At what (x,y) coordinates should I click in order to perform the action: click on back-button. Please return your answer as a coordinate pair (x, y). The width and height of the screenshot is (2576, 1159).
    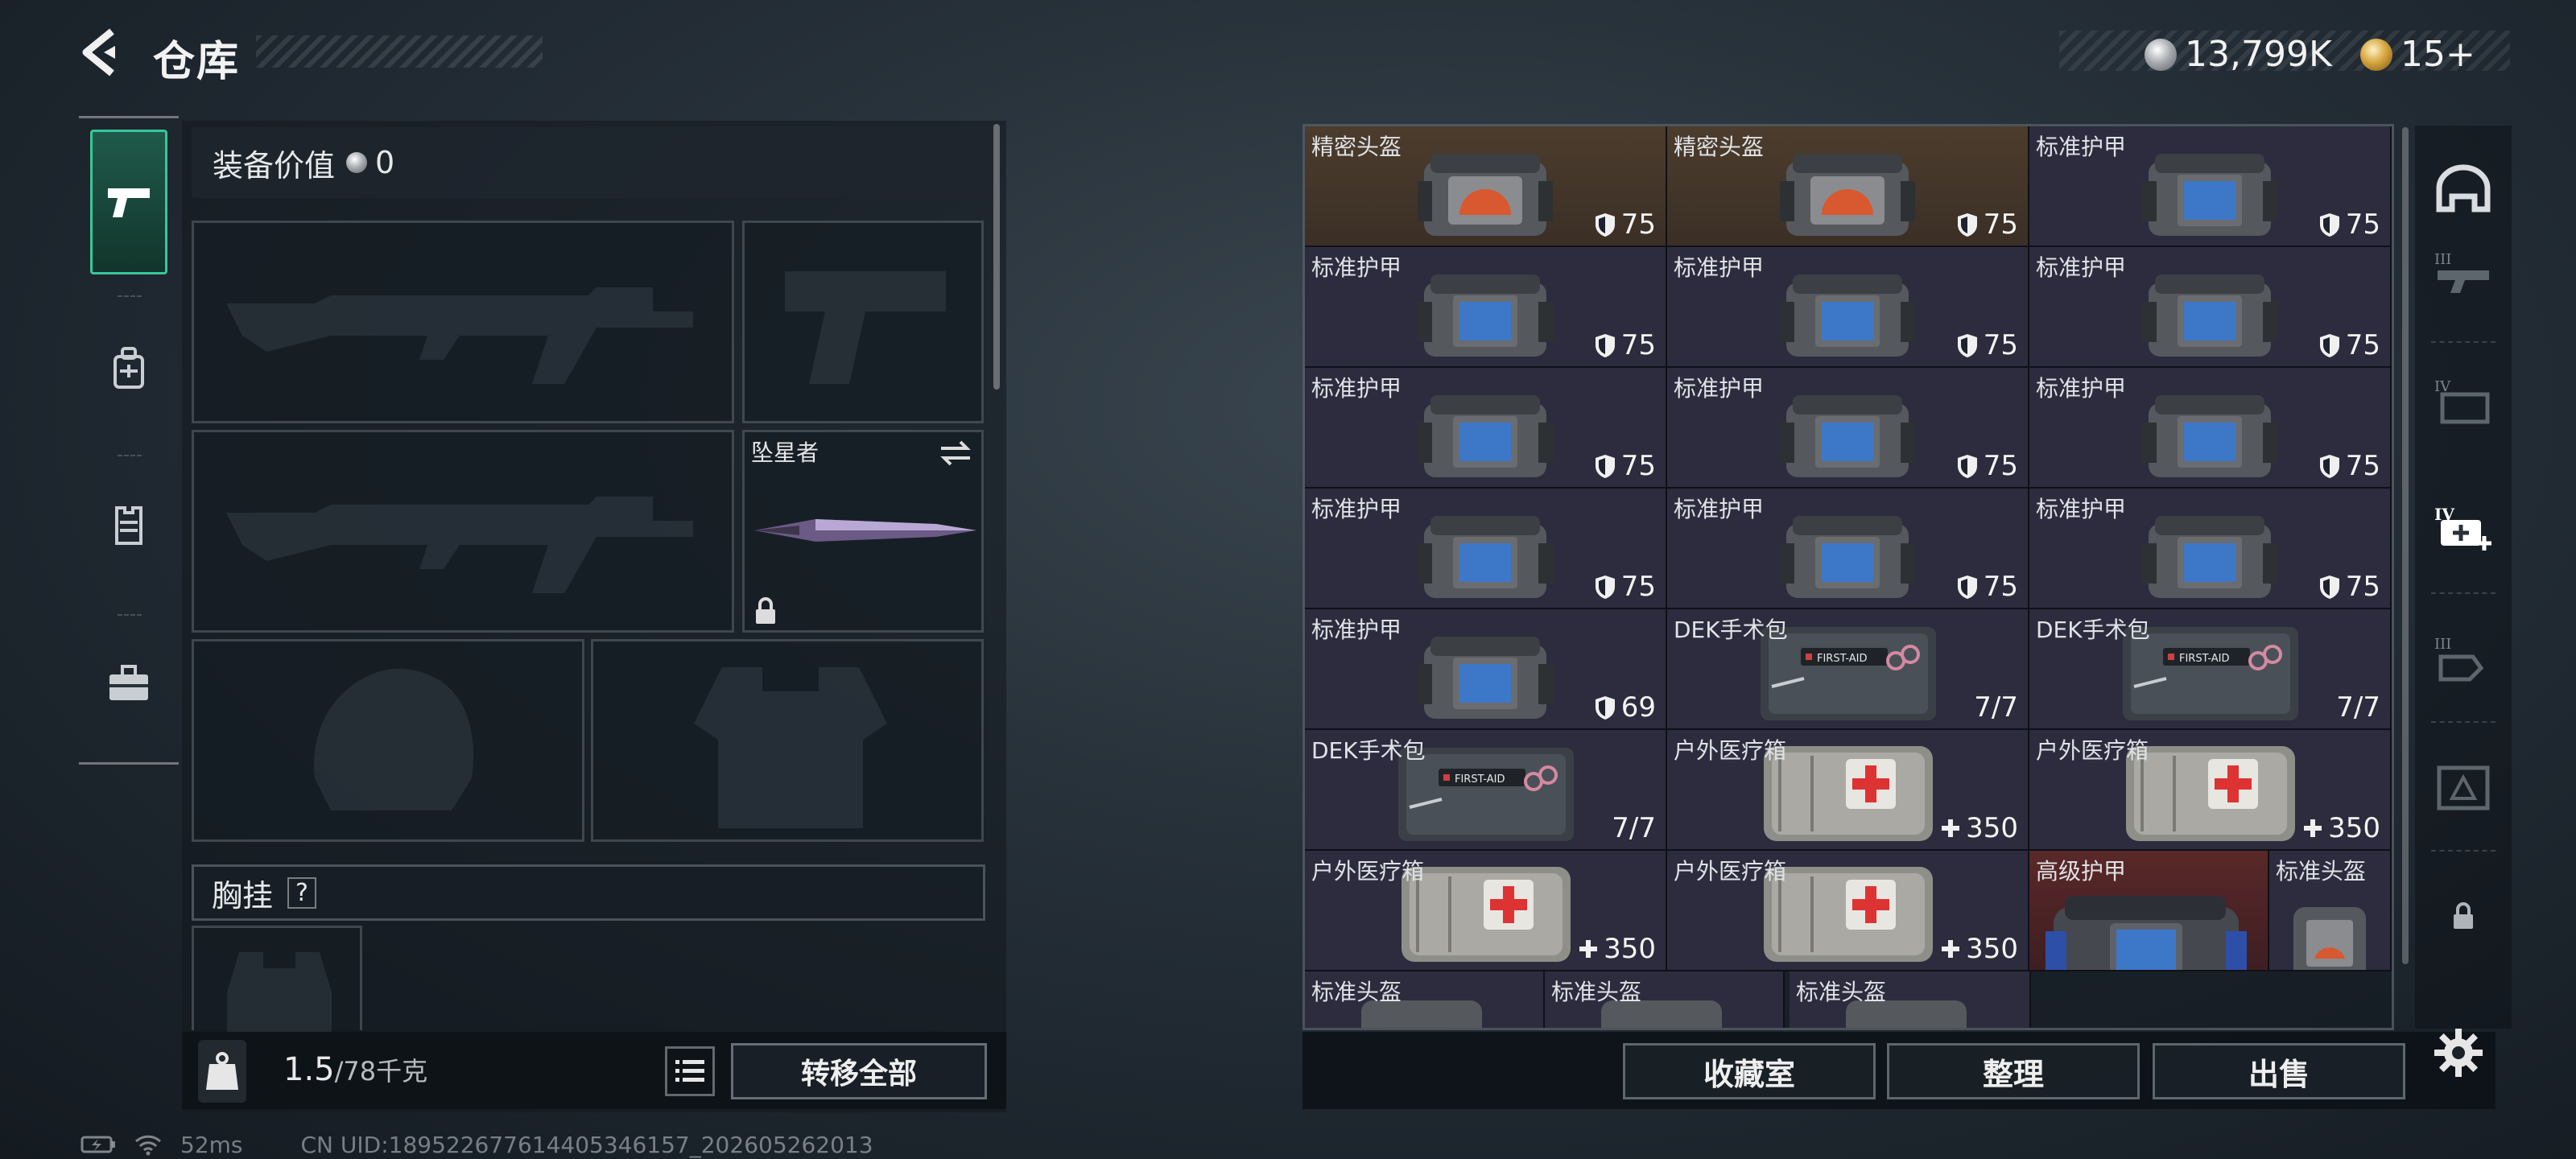
    Looking at the image, I should click on (102, 52).